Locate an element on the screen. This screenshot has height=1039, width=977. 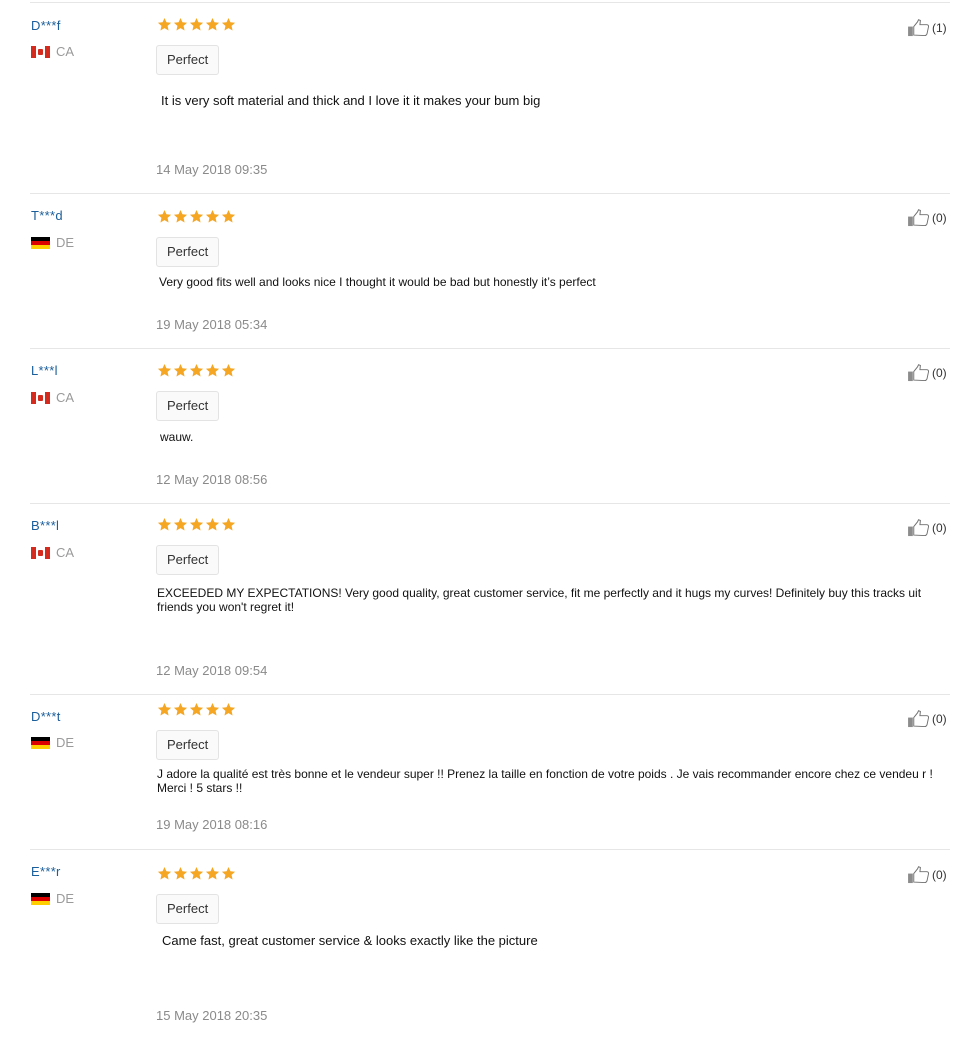
reviewer-name: E***r is located at coordinates (46, 871).